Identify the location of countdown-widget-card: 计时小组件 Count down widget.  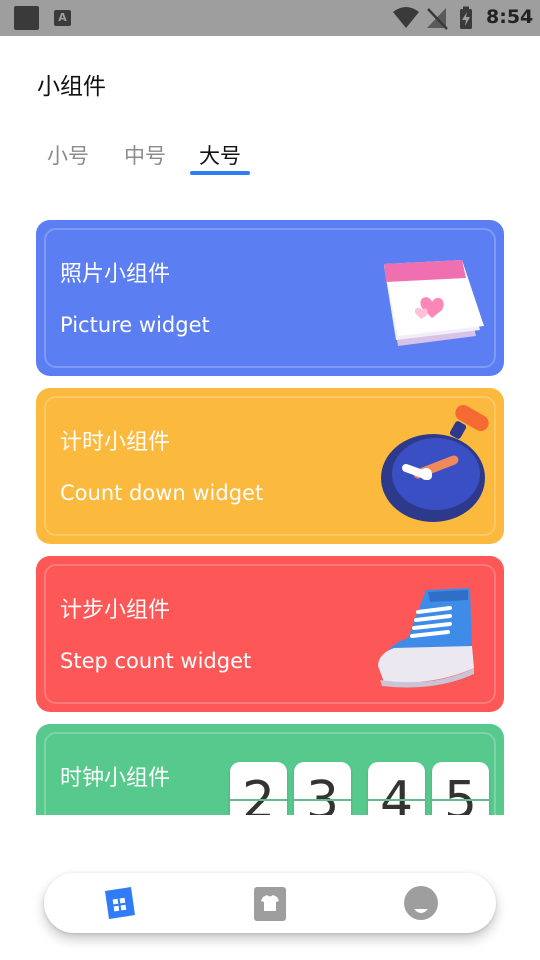
(270, 466).